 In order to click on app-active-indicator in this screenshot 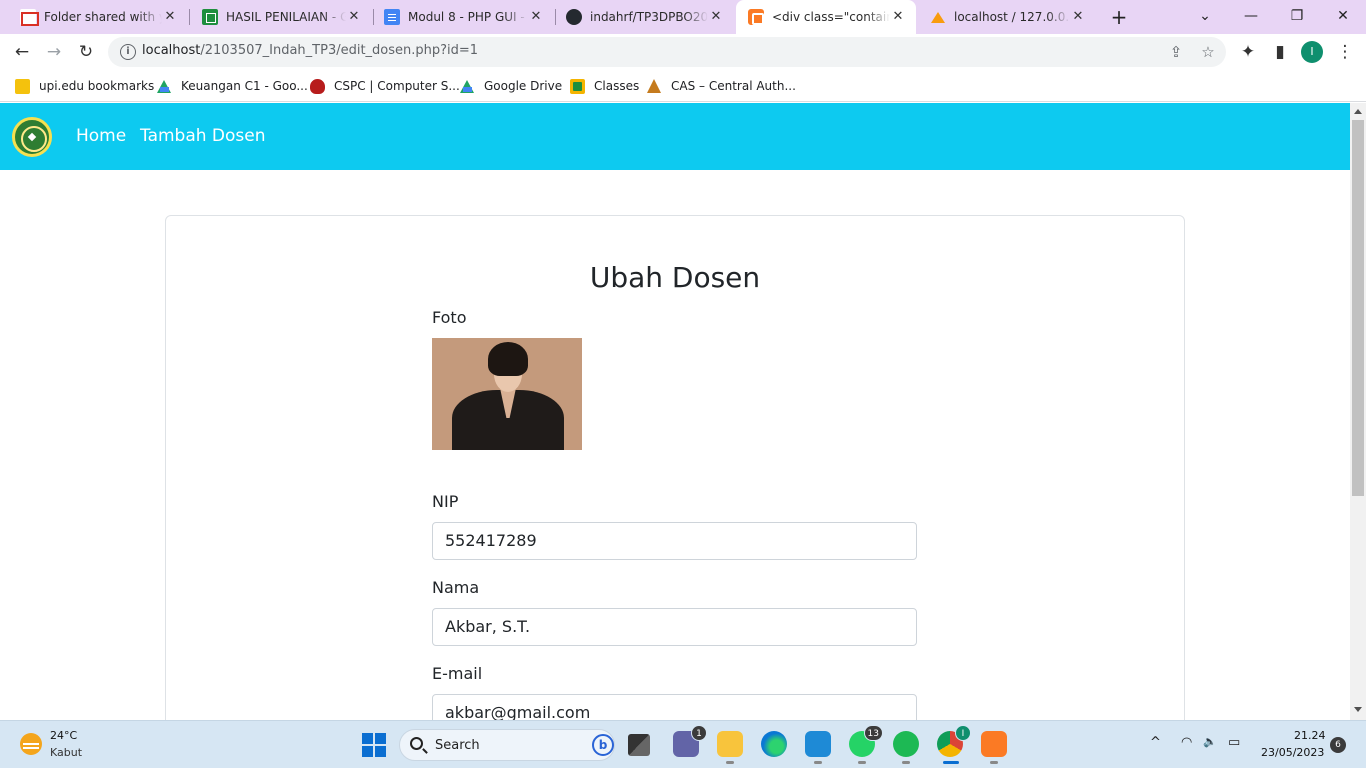, I will do `click(951, 762)`.